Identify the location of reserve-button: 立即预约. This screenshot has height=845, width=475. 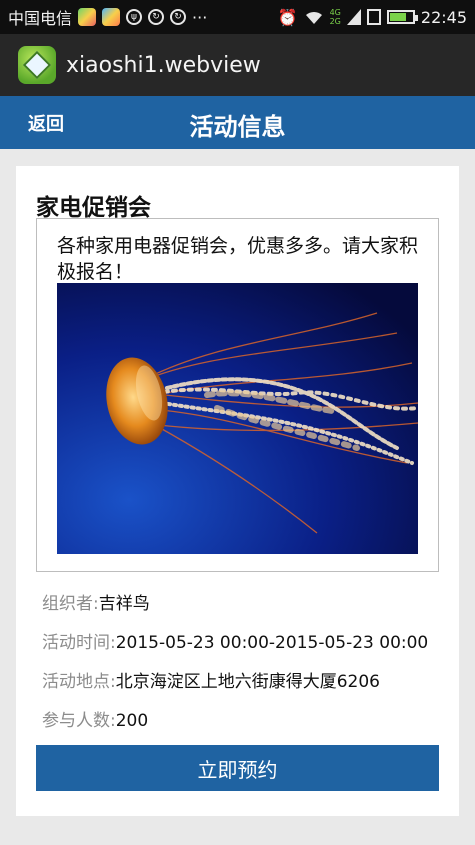
(237, 768).